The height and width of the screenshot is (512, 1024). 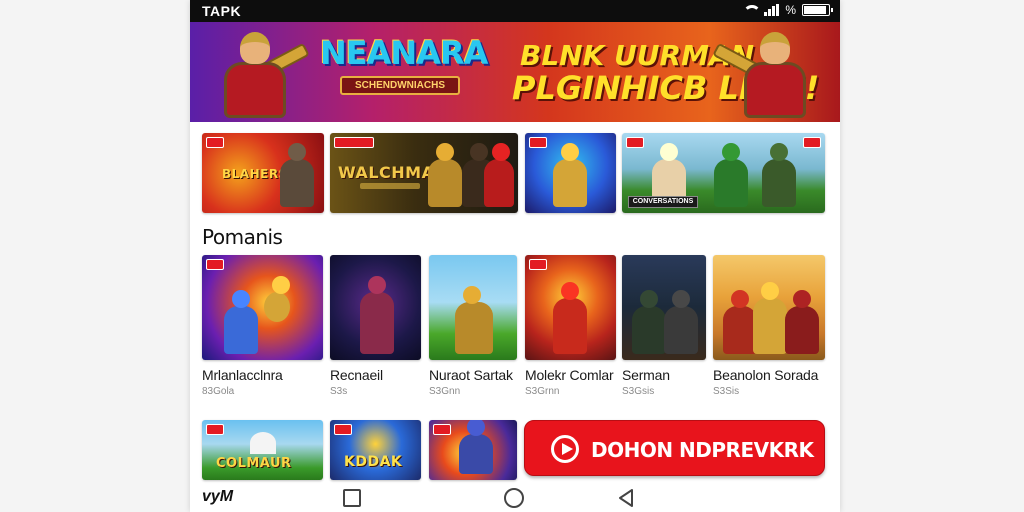 I want to click on back-icon, so click(x=626, y=498).